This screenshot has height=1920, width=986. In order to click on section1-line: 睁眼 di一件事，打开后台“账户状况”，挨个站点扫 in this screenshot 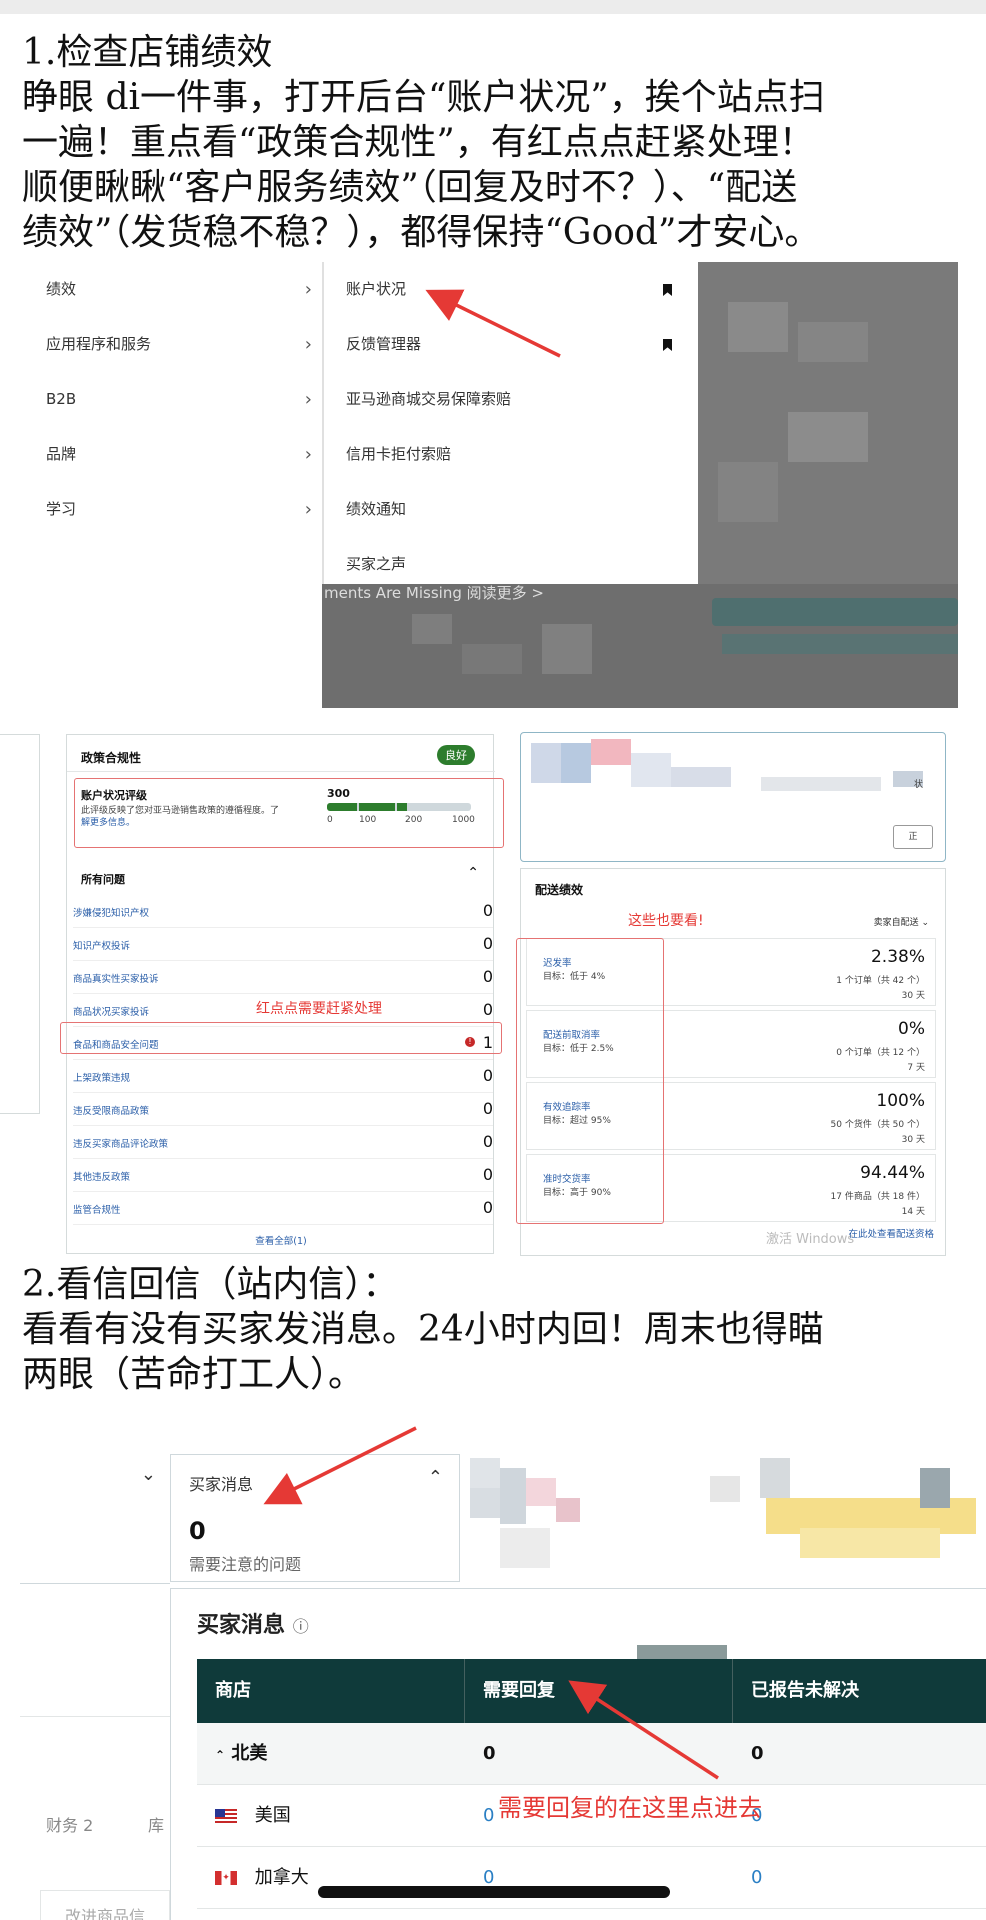, I will do `click(423, 97)`.